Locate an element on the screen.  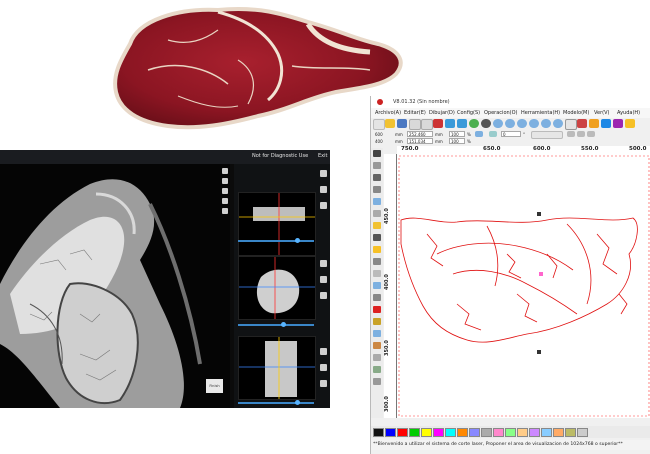
monitor-icon is located at coordinates (606, 123).